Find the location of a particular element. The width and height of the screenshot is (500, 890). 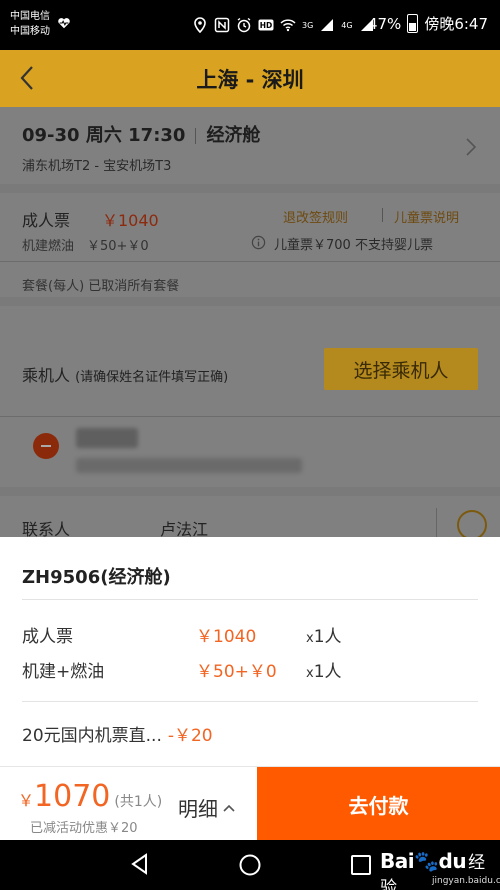

flight-datetime: 09-30 周六 17:30 经济舱 is located at coordinates (141, 134).